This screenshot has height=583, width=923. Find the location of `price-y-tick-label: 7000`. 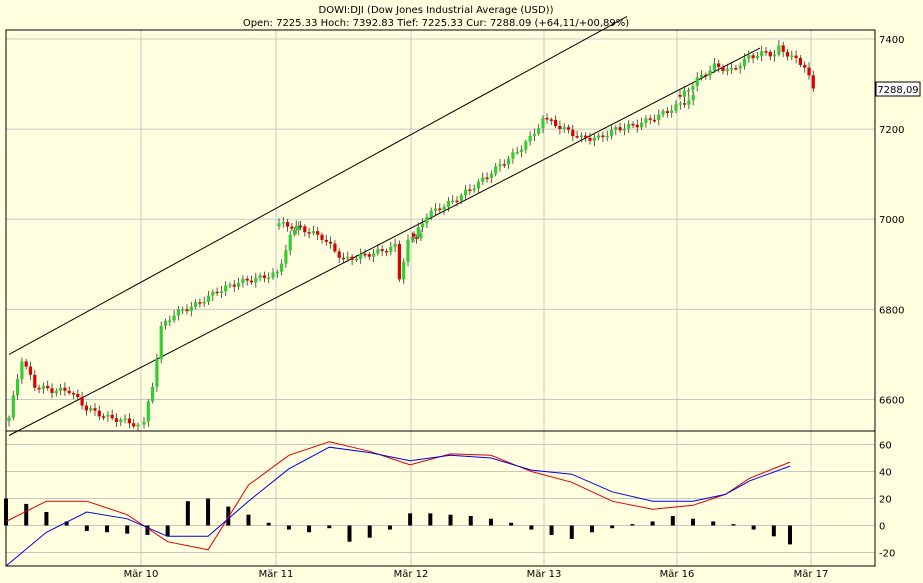

price-y-tick-label: 7000 is located at coordinates (891, 220).